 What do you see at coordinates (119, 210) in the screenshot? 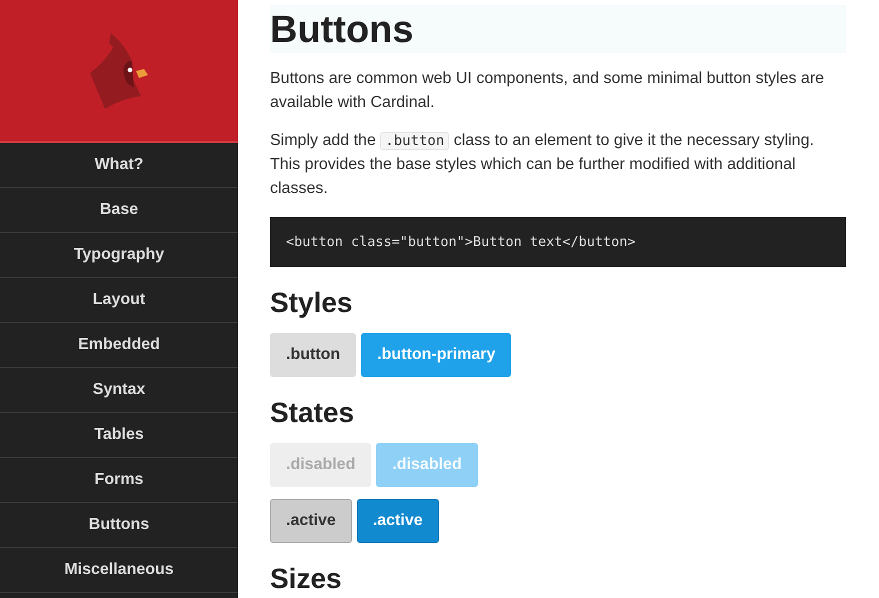
I see `nav-link-item: Base` at bounding box center [119, 210].